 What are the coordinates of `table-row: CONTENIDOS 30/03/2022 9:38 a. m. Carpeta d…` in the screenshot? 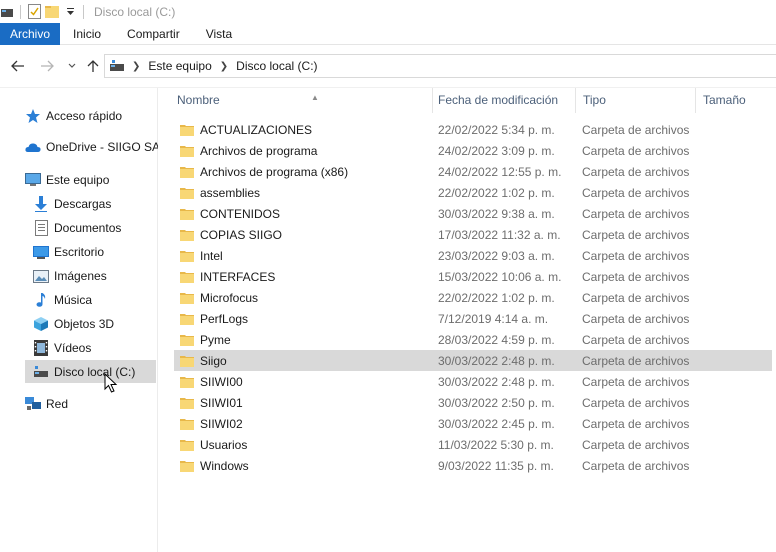 It's located at (473, 213).